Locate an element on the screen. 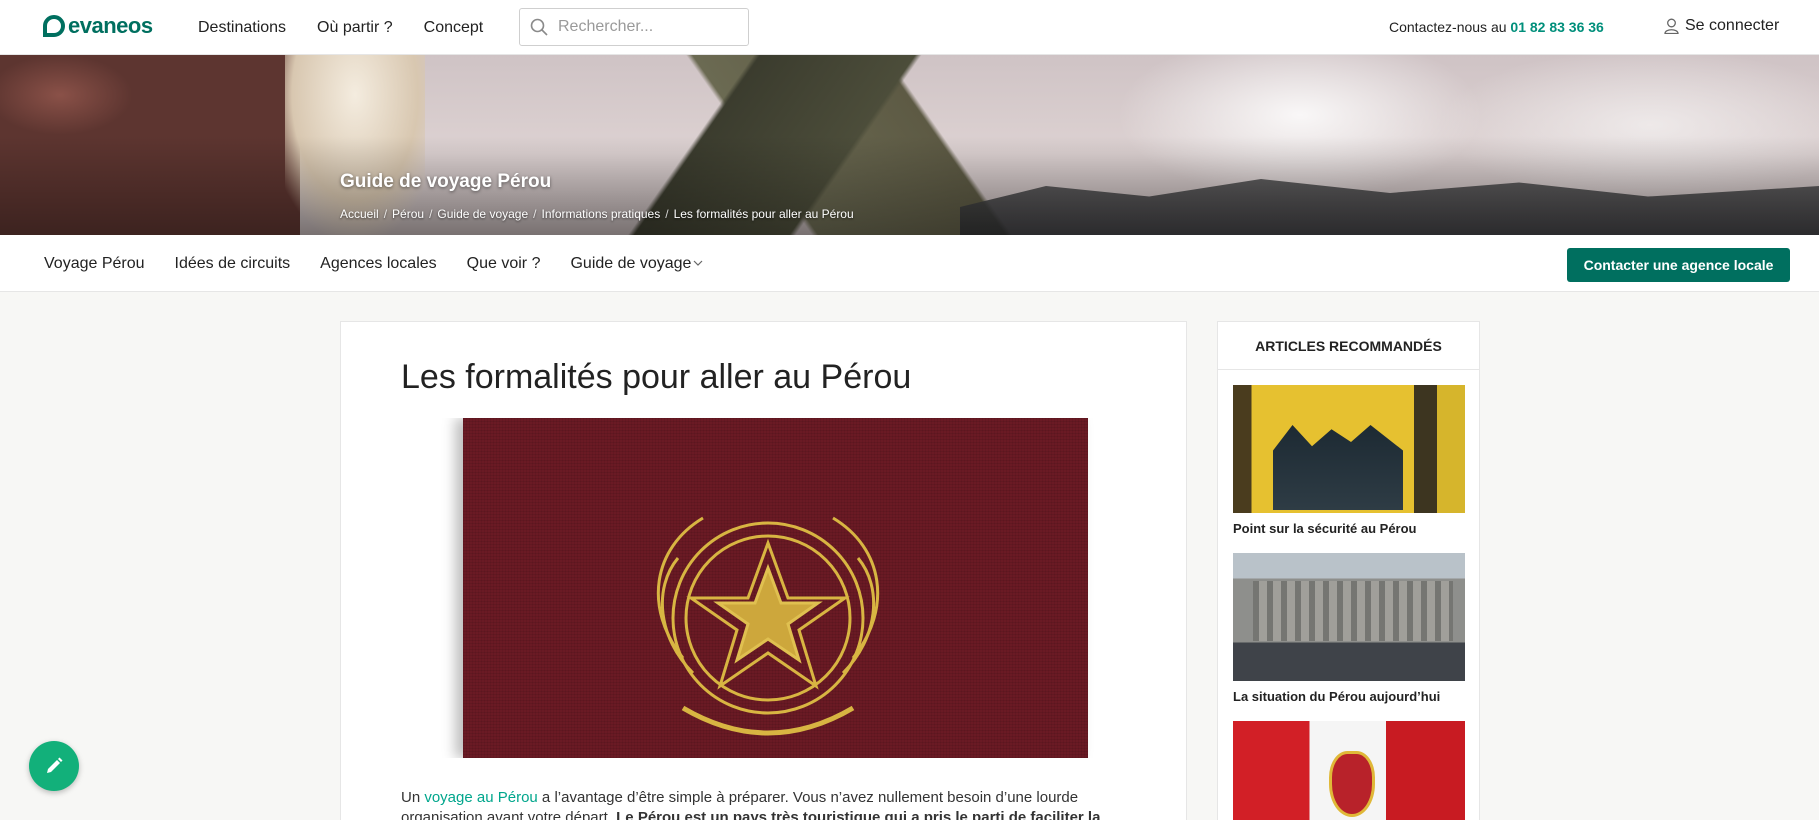 Image resolution: width=1819 pixels, height=820 pixels. subnav-guide-voyage: Guide de voyage is located at coordinates (636, 264).